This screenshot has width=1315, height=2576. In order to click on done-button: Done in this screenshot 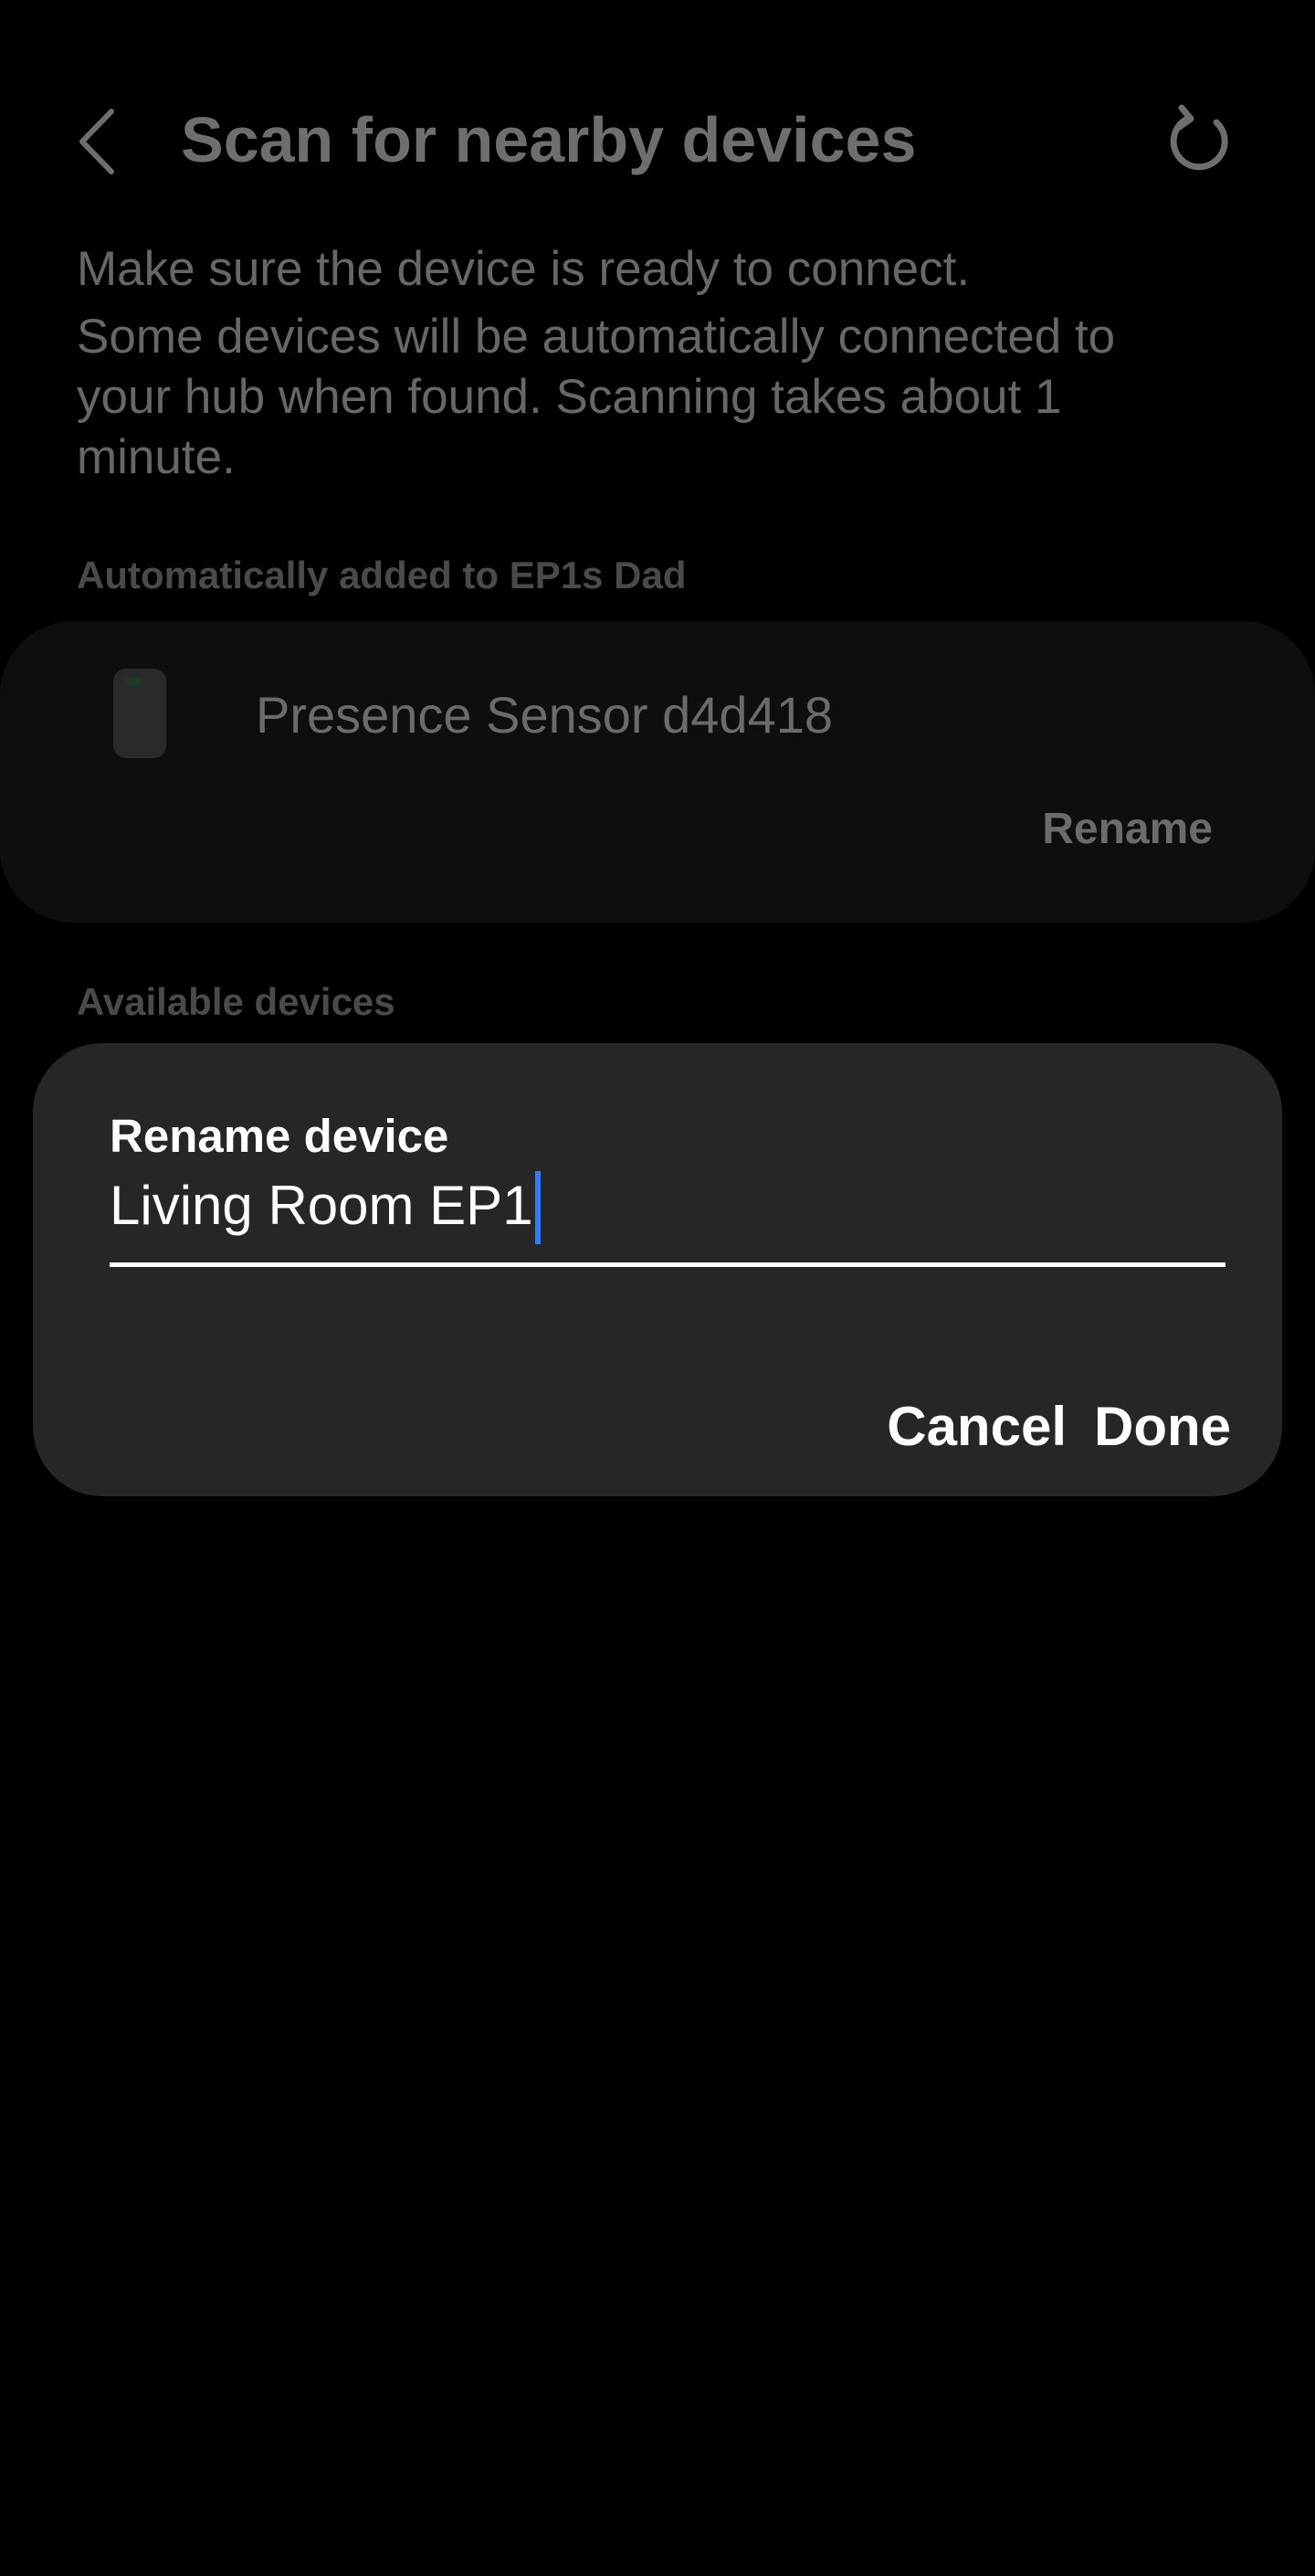, I will do `click(1162, 1427)`.